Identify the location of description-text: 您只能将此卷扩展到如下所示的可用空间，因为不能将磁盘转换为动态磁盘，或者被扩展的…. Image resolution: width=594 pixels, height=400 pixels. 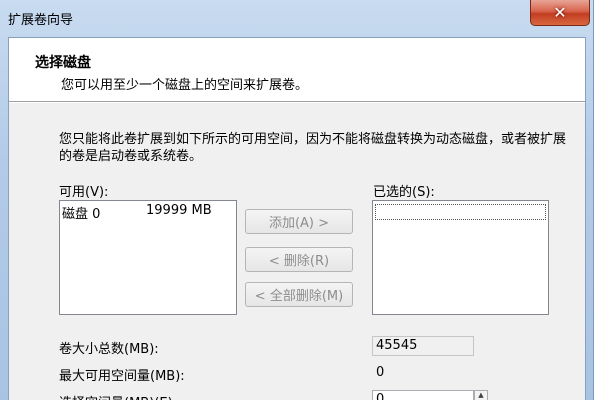
(313, 148).